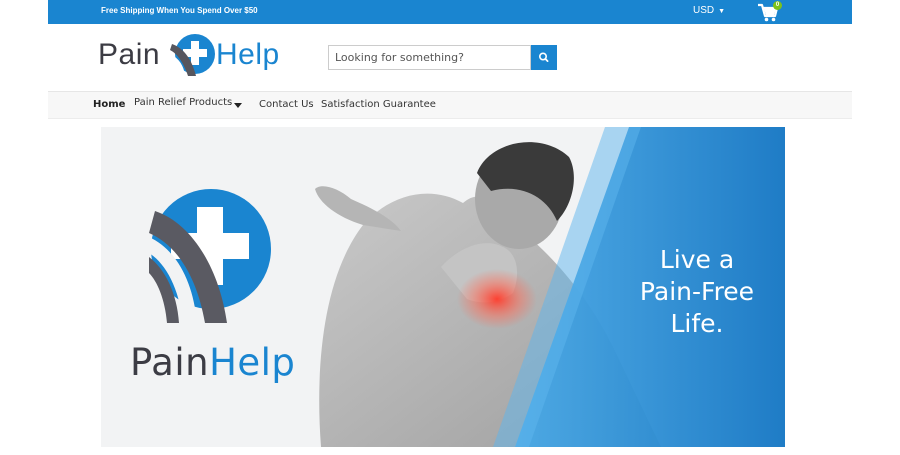 This screenshot has height=455, width=900. Describe the element at coordinates (697, 259) in the screenshot. I see `tagline-line-1: Live a` at that location.